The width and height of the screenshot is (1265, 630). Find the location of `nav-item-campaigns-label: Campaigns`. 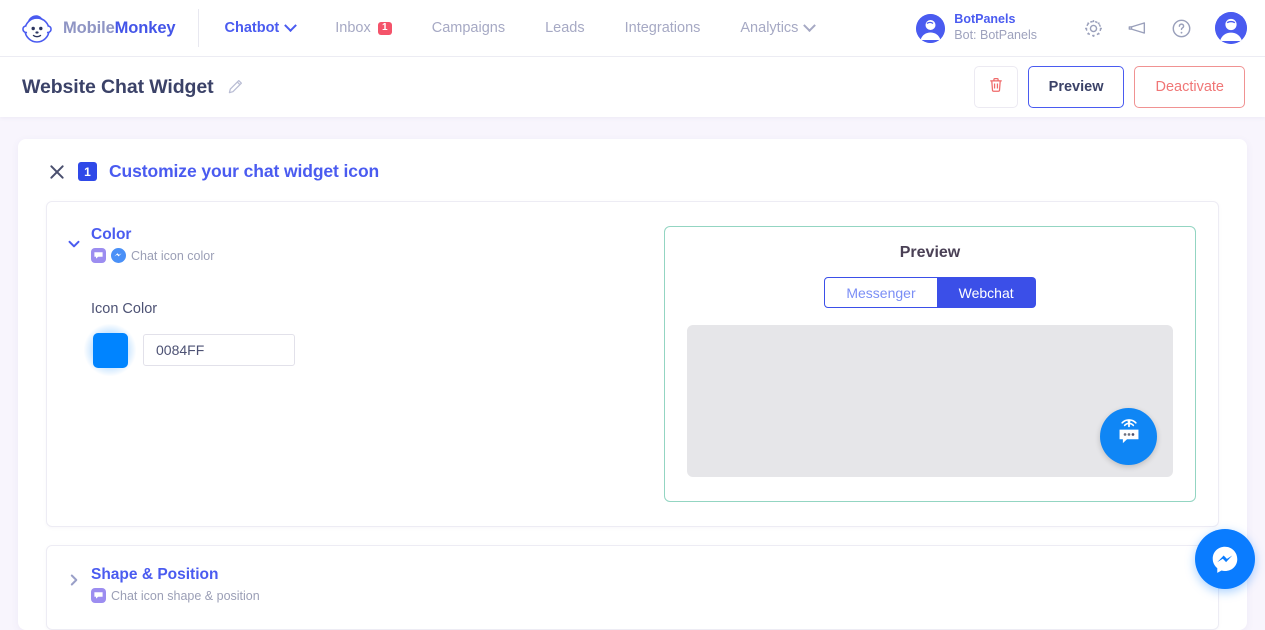

nav-item-campaigns-label: Campaigns is located at coordinates (468, 28).